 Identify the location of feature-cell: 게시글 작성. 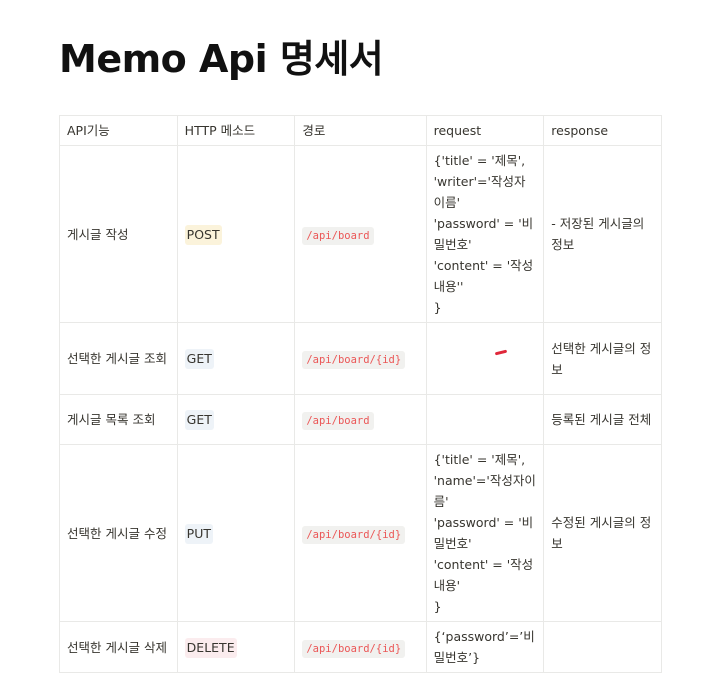
(118, 234).